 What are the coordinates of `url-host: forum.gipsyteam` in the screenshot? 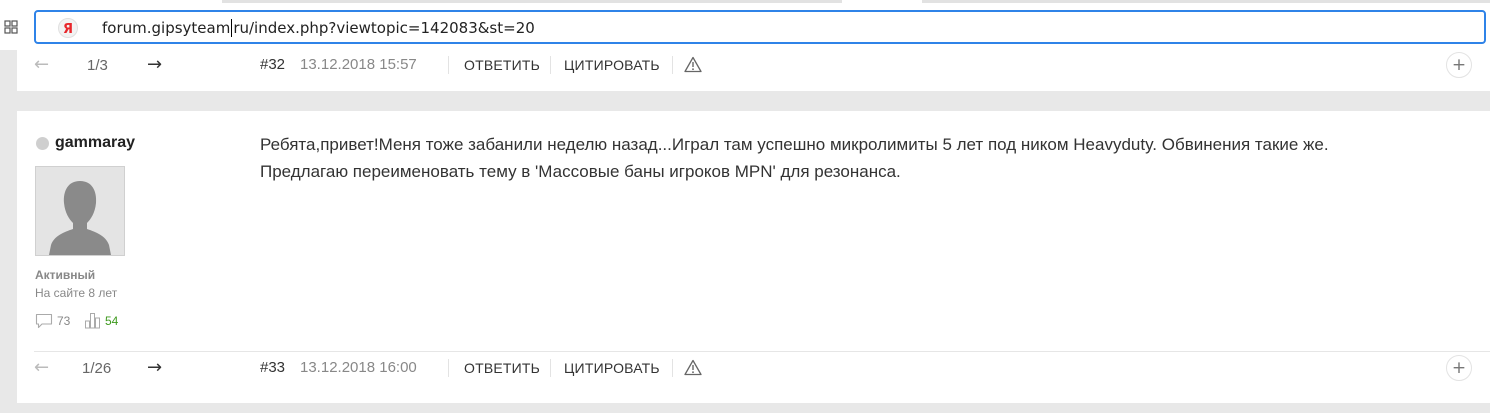 It's located at (166, 28).